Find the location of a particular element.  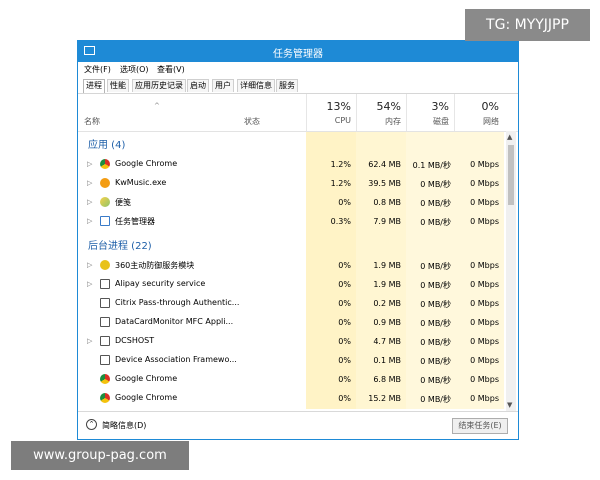

table-row: ▷ 任务管理器 0.3% 7.9 MB 0 MB/秒 0 Mbps is located at coordinates (292, 221).